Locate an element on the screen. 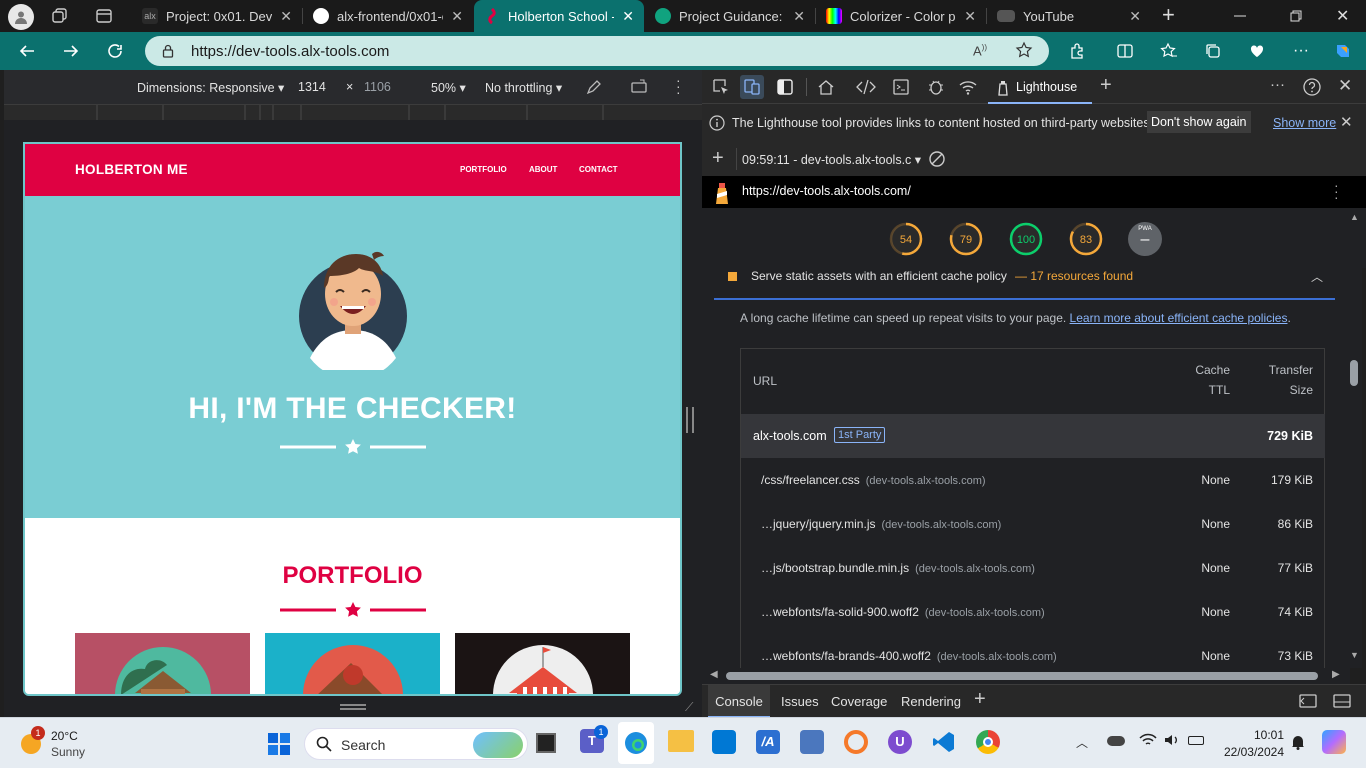  favorite-star-icon is located at coordinates (1024, 50).